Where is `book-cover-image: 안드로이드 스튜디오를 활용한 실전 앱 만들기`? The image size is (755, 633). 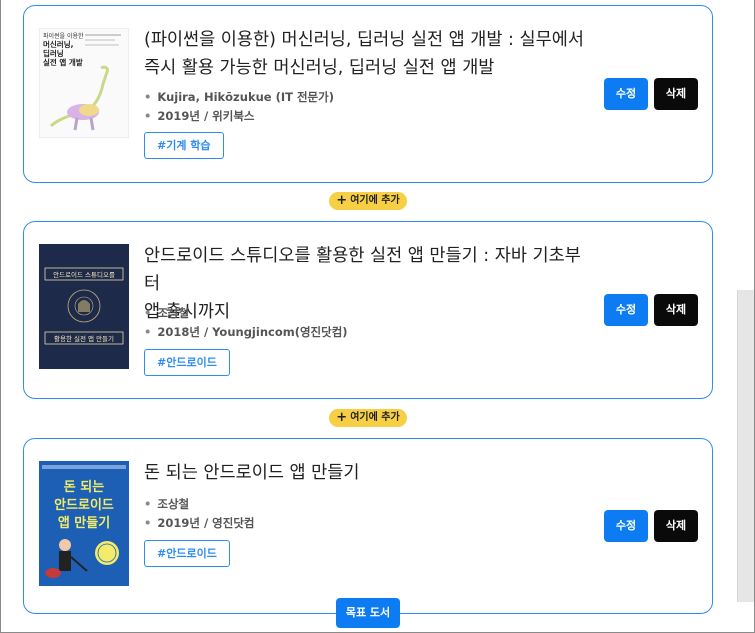 book-cover-image: 안드로이드 스튜디오를 활용한 실전 앱 만들기 is located at coordinates (84, 306).